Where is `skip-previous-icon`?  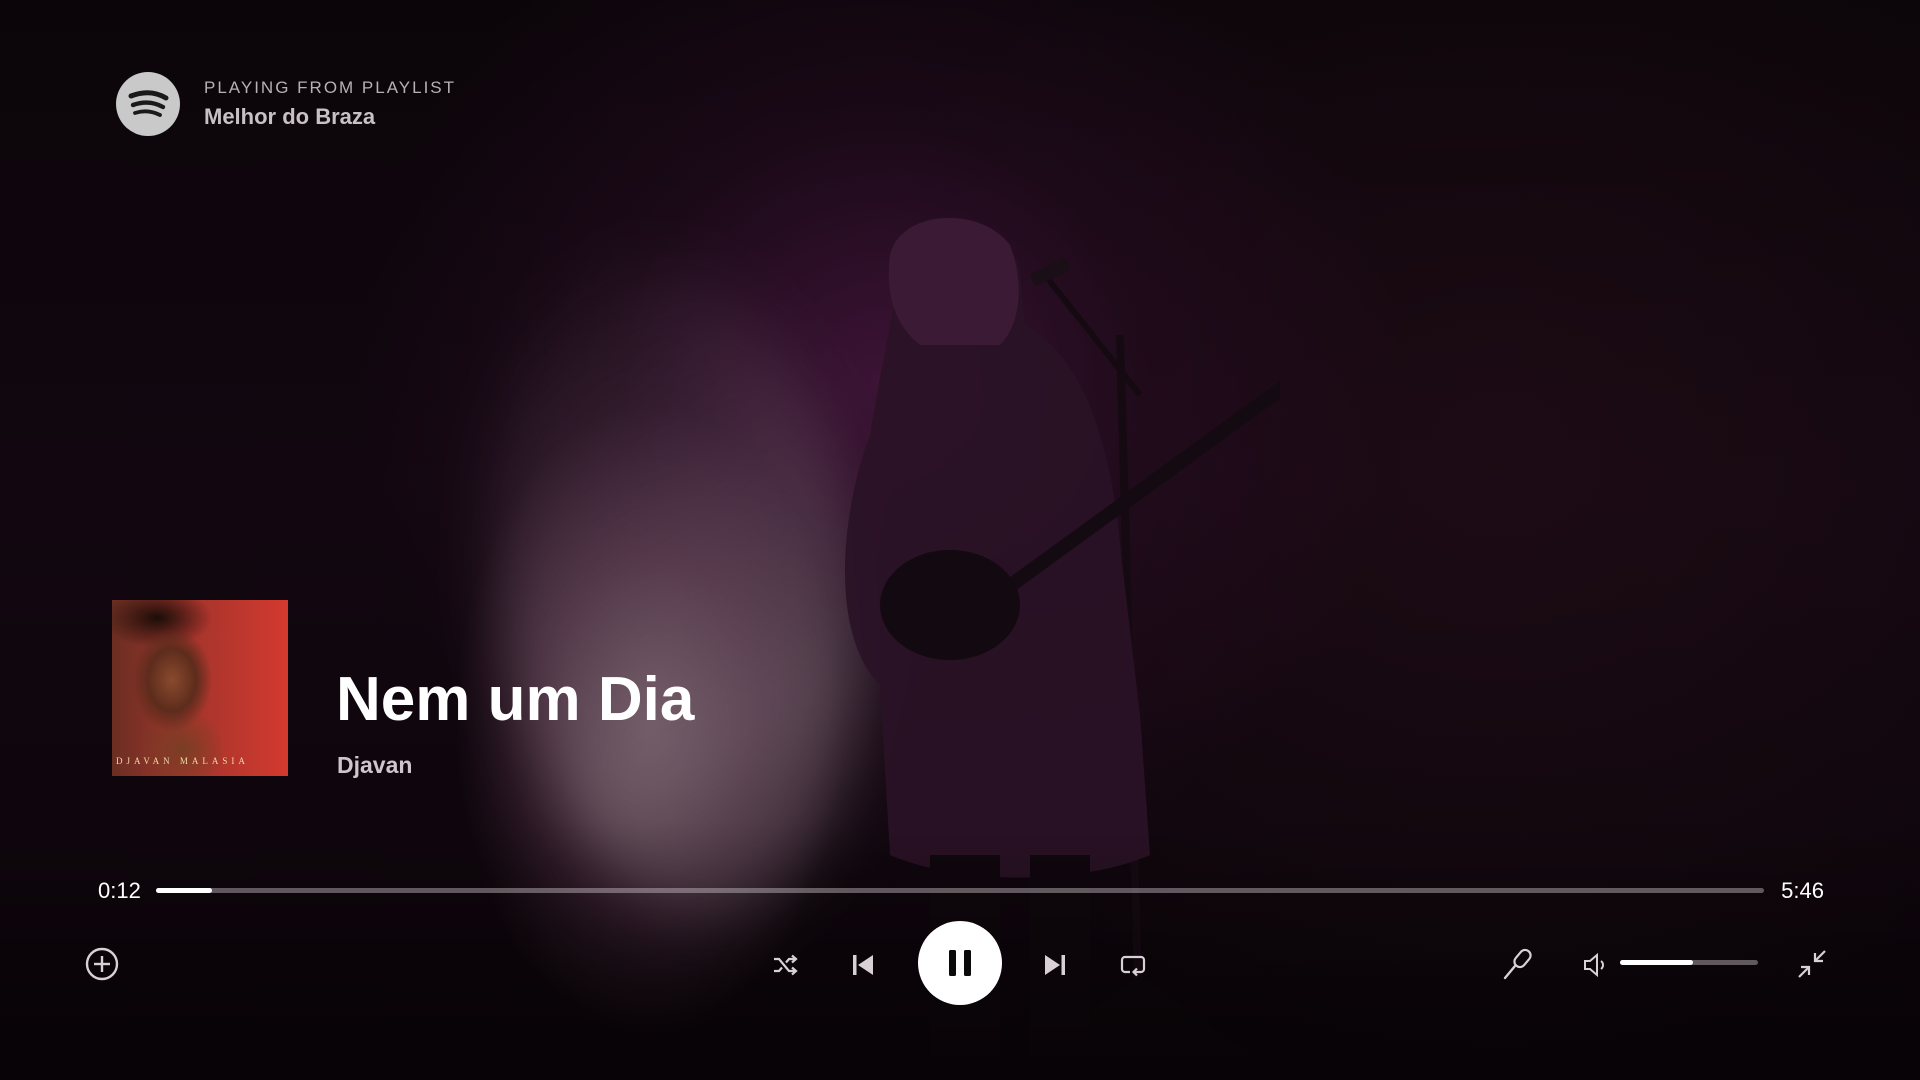
skip-previous-icon is located at coordinates (863, 965).